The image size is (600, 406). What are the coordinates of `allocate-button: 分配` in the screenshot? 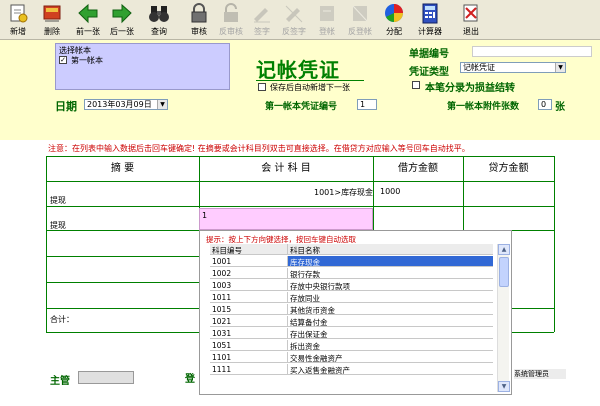 It's located at (394, 19).